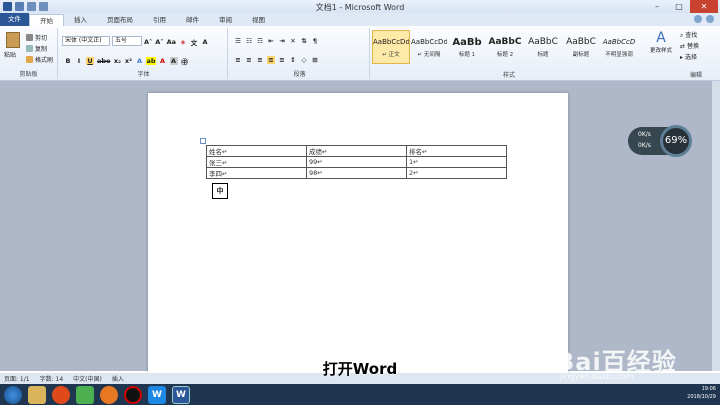 The width and height of the screenshot is (720, 405). What do you see at coordinates (271, 41) in the screenshot?
I see `decrease-indent-icon: ⇤` at bounding box center [271, 41].